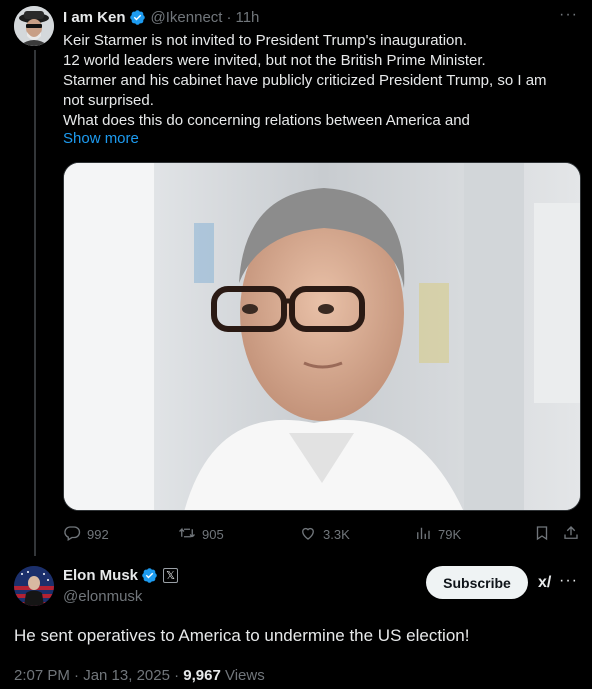 The width and height of the screenshot is (592, 689). Describe the element at coordinates (423, 534) in the screenshot. I see `views-icon` at that location.